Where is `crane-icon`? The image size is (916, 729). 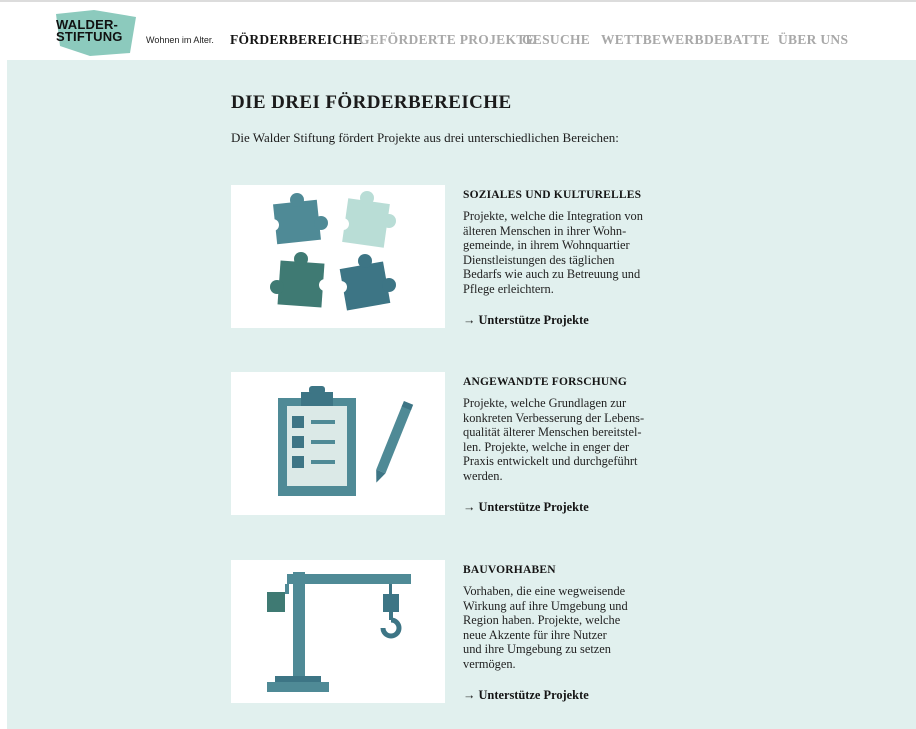 crane-icon is located at coordinates (339, 632).